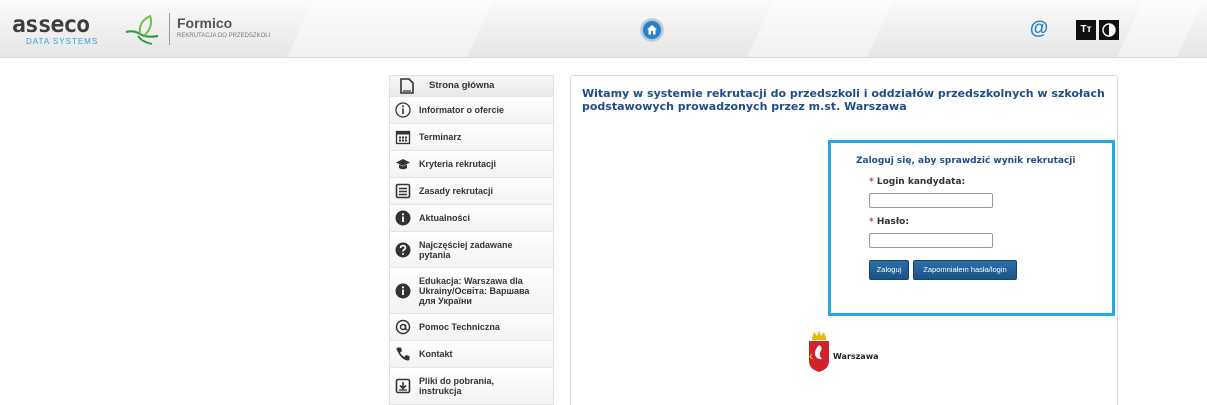 This screenshot has width=1207, height=405. Describe the element at coordinates (403, 110) in the screenshot. I see `info-outline-icon` at that location.